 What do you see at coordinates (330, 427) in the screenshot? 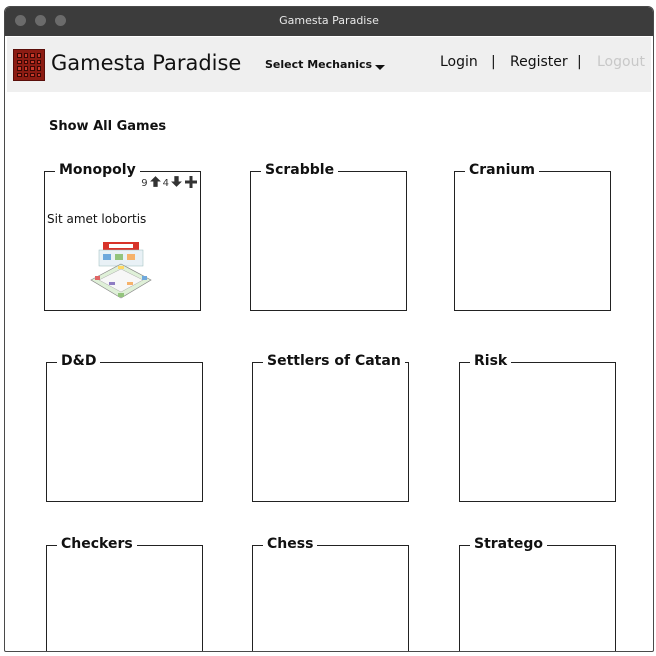
I see `game-card: Settlers of Catan` at bounding box center [330, 427].